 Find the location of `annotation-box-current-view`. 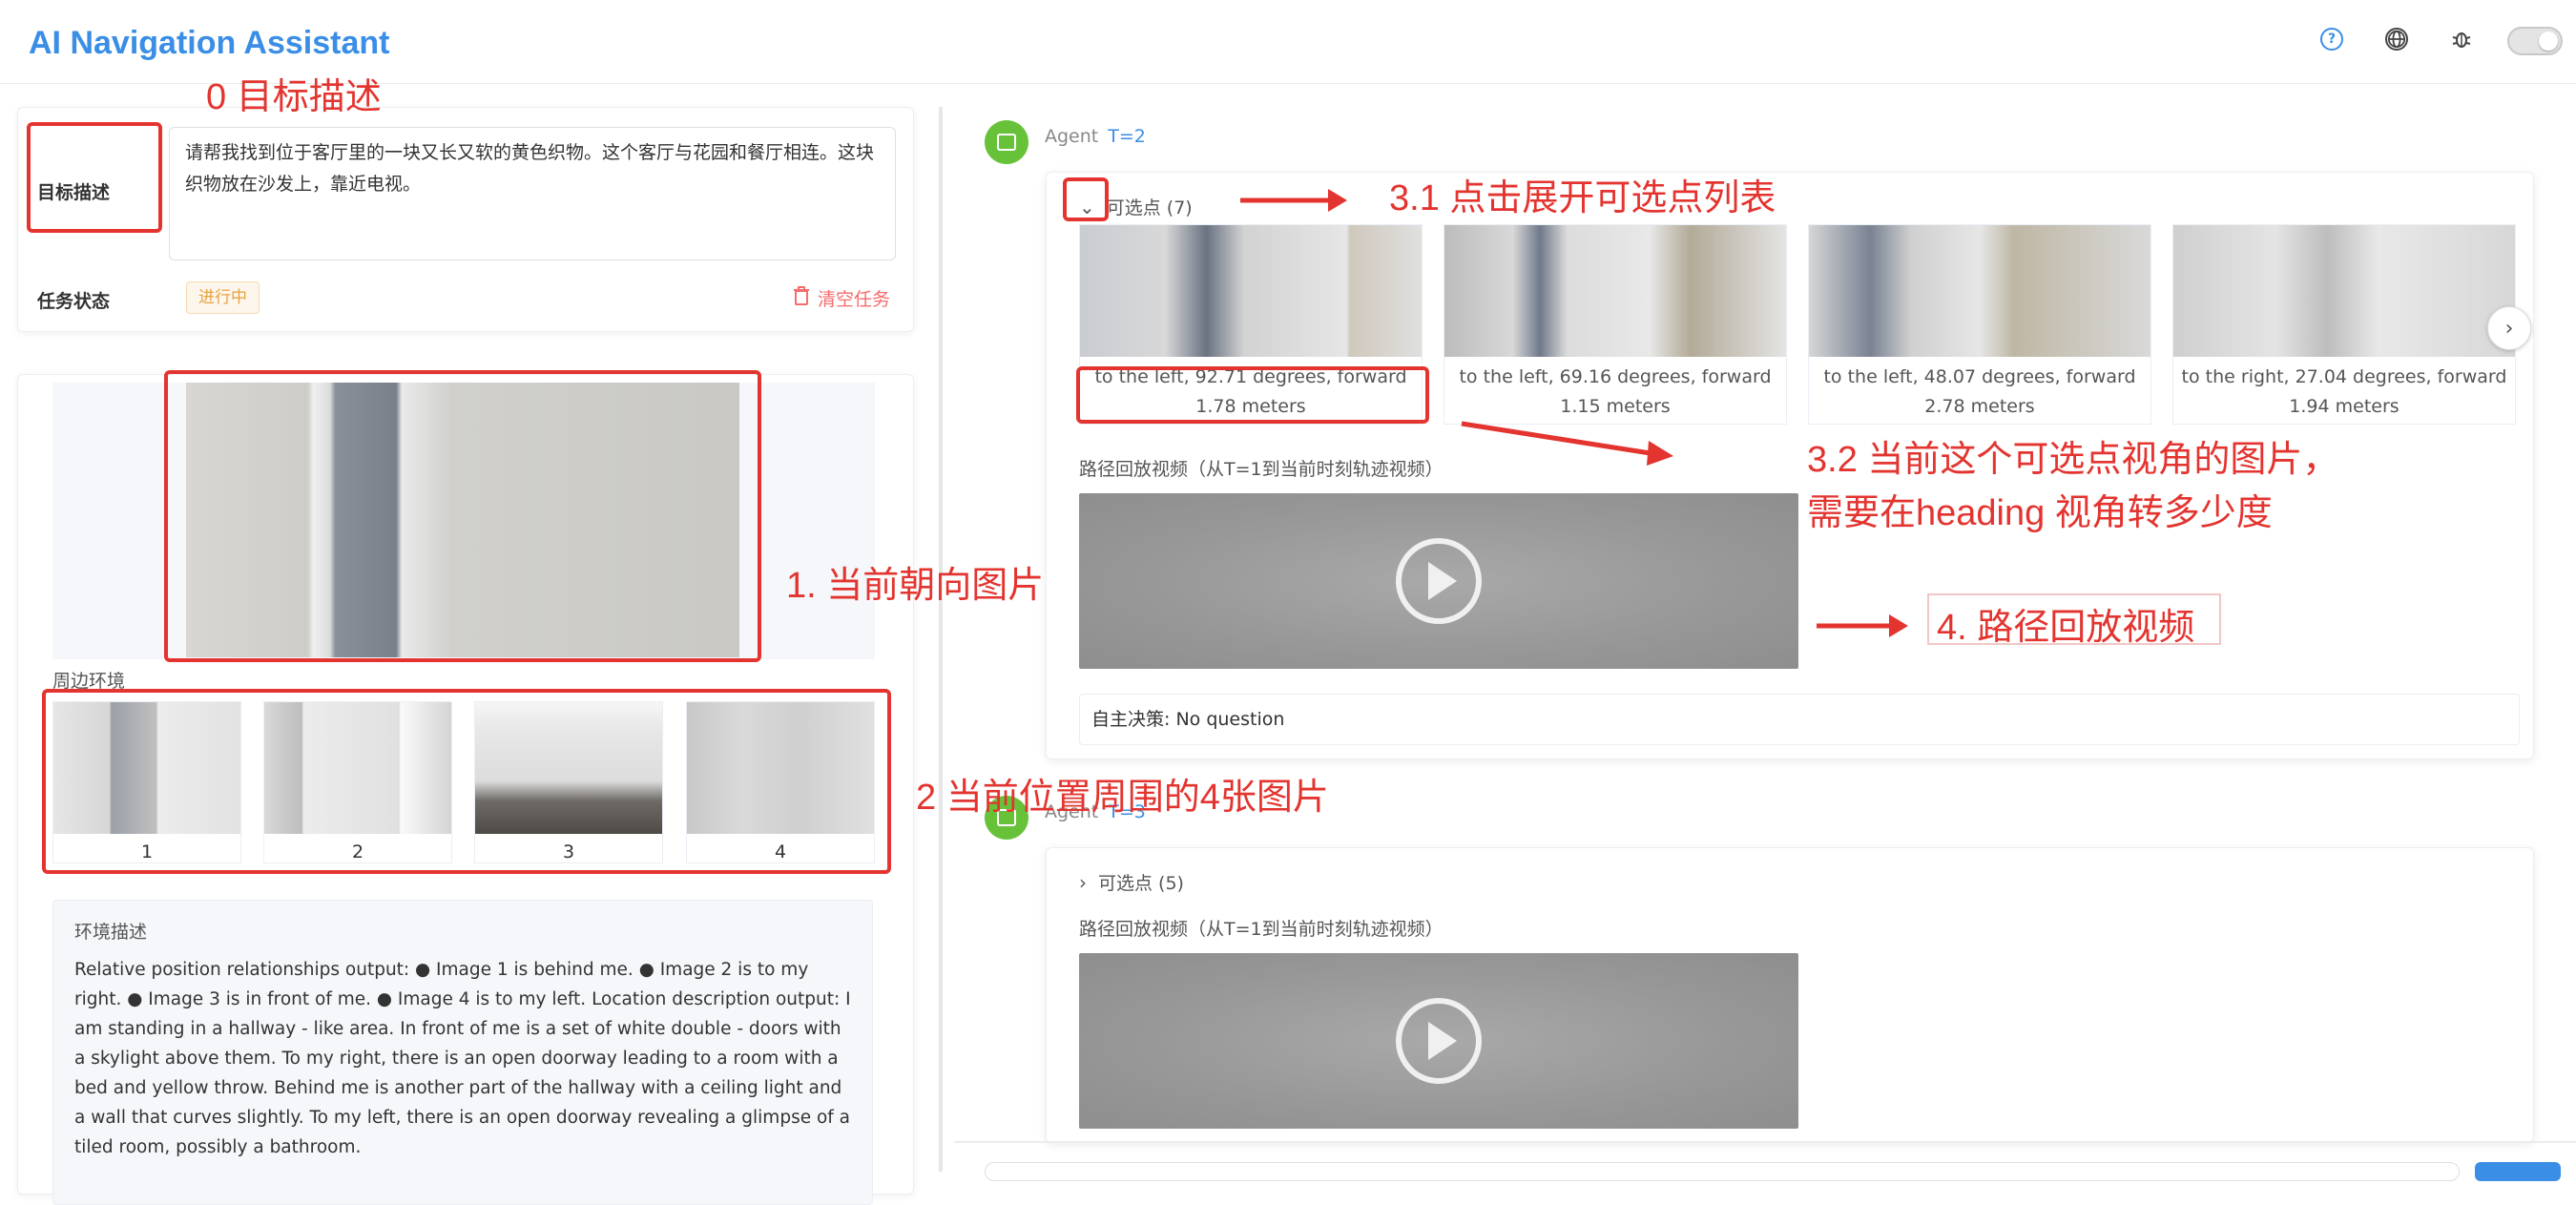

annotation-box-current-view is located at coordinates (462, 516).